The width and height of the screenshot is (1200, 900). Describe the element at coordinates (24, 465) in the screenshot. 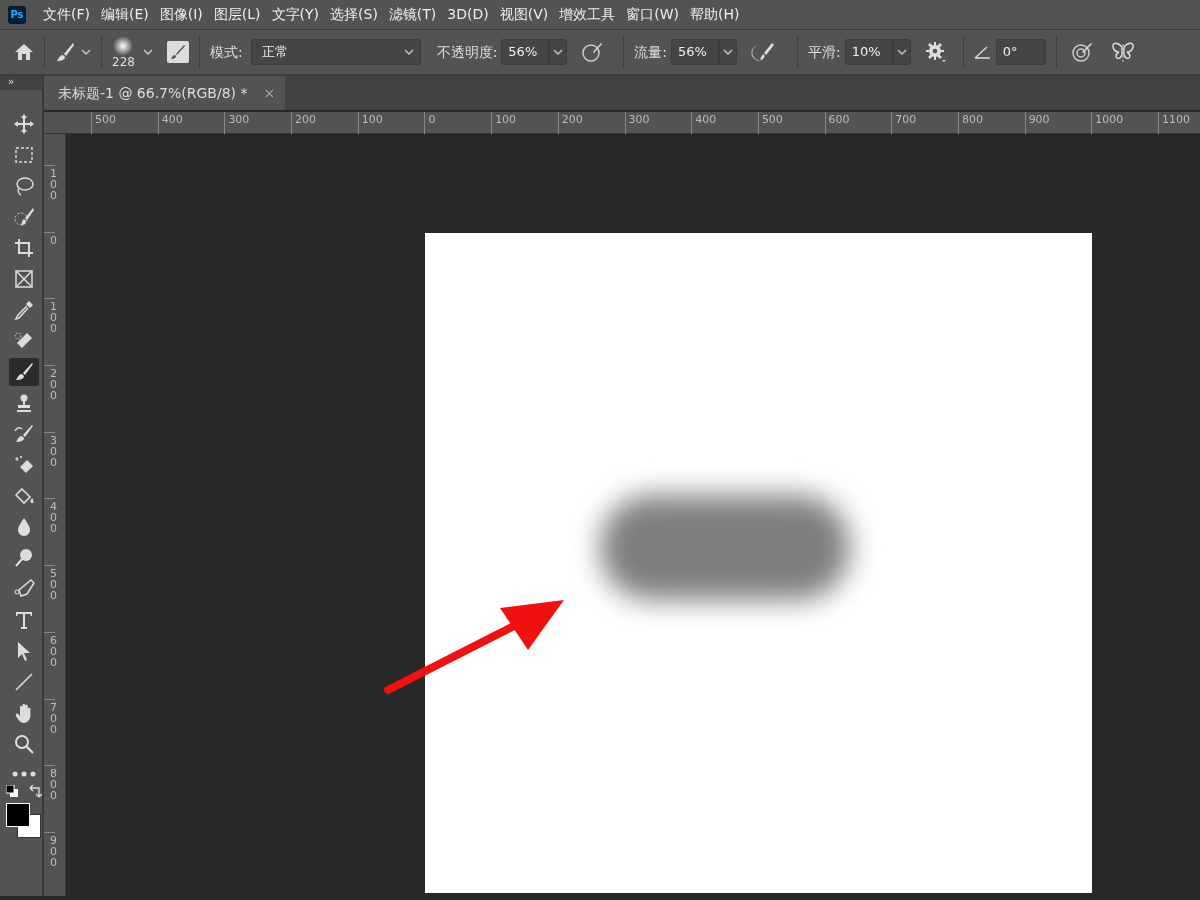

I see `eraser-icon` at that location.